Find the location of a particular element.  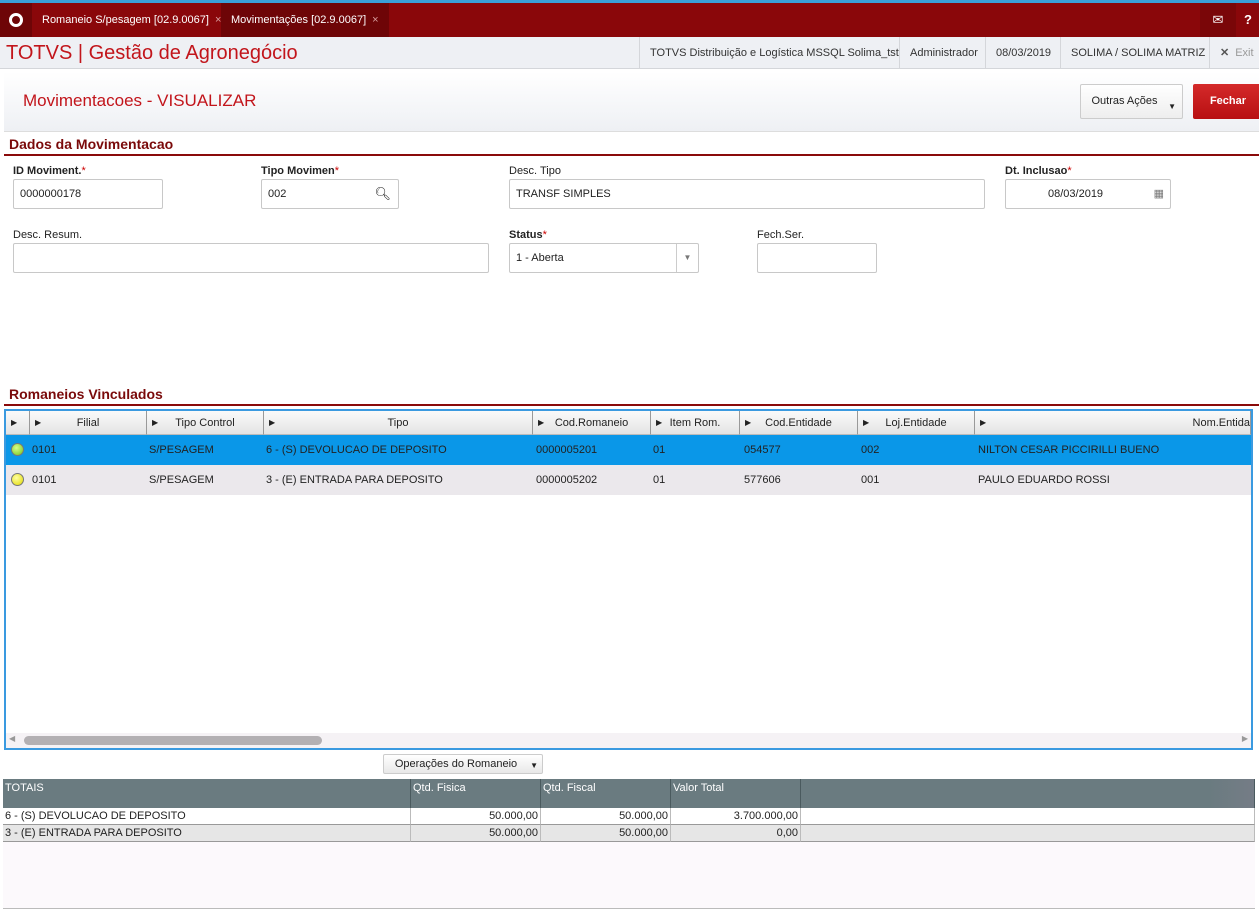

totals-header-qtd-fiscal: Qtd. Fiscal is located at coordinates (606, 793).